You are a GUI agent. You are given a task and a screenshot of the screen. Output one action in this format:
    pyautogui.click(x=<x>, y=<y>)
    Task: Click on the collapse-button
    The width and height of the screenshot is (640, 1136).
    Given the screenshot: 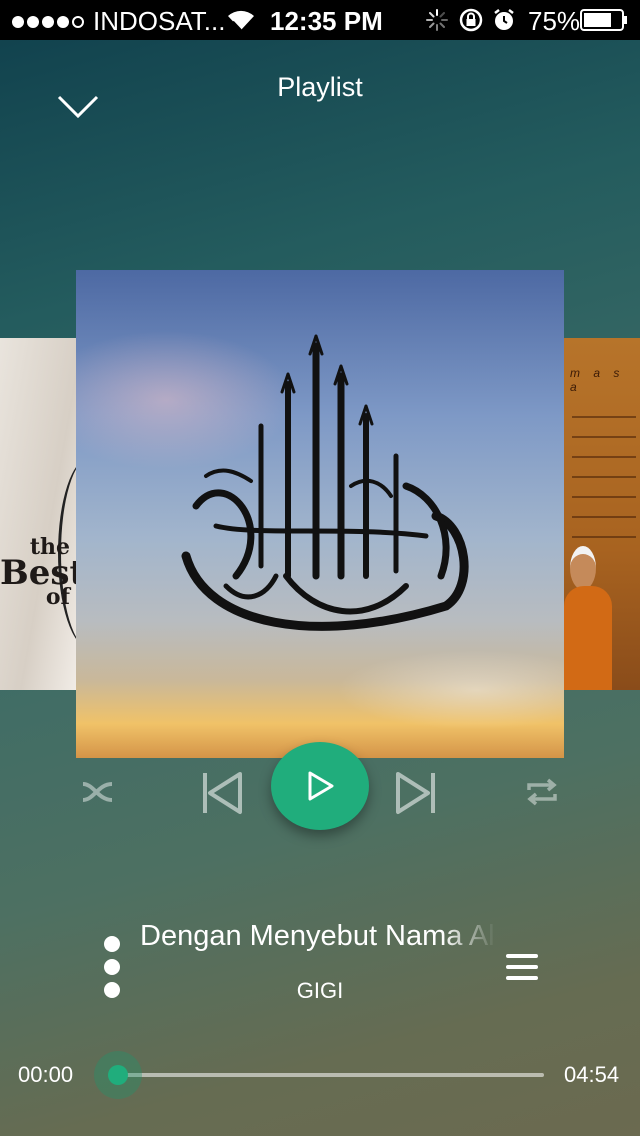 What is the action you would take?
    pyautogui.click(x=78, y=107)
    